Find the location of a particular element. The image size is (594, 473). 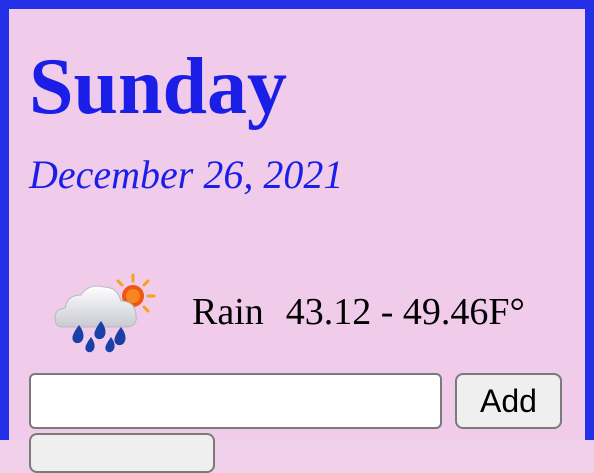

day-name: Sunday is located at coordinates (158, 87).